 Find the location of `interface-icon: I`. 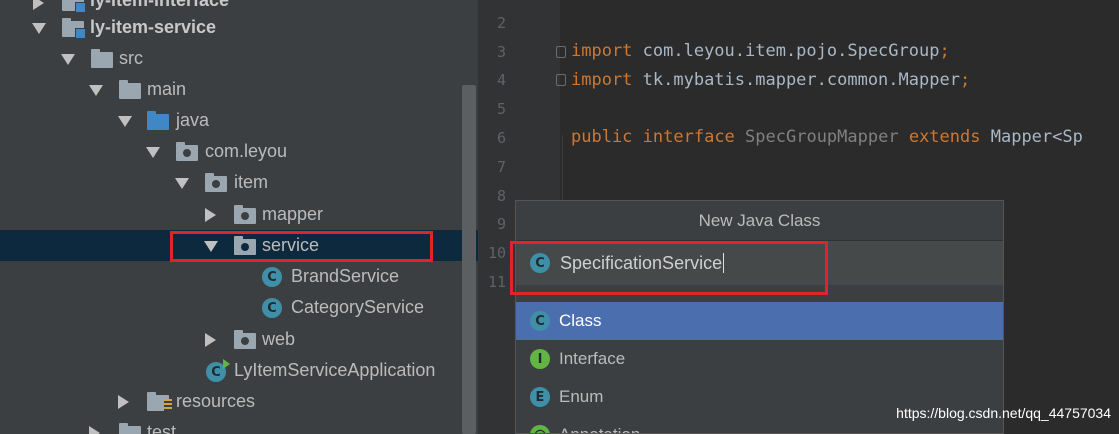

interface-icon: I is located at coordinates (540, 359).